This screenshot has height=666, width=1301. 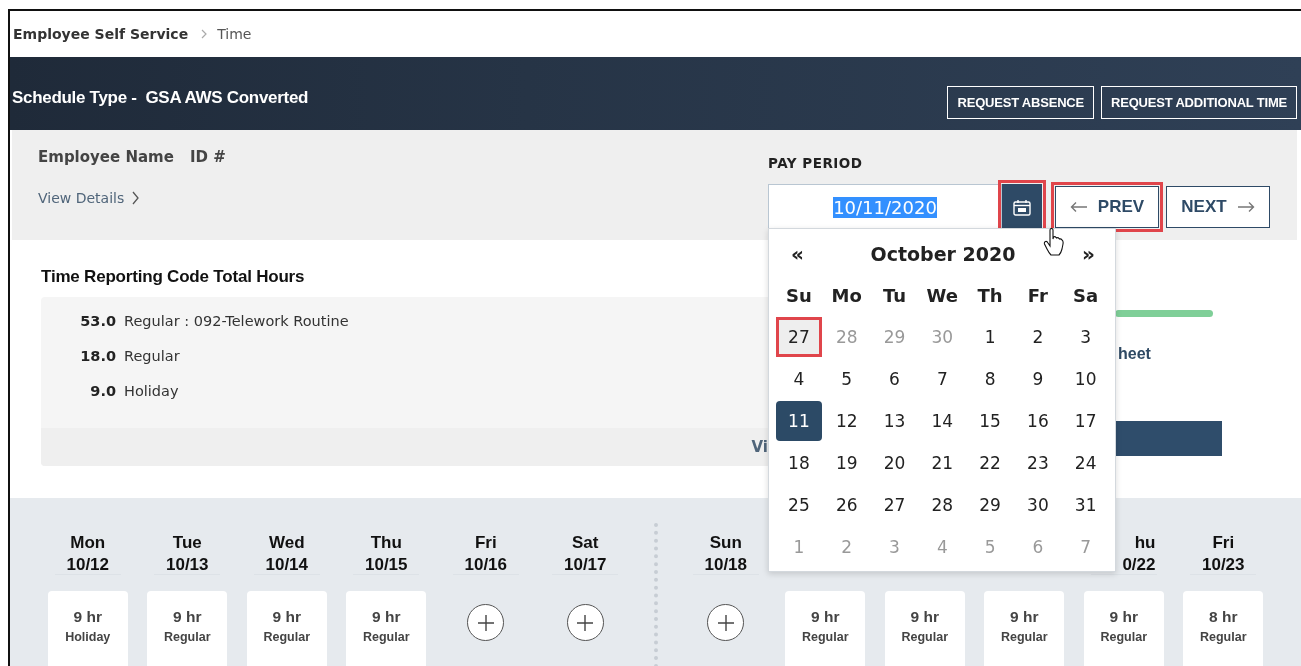 What do you see at coordinates (151, 391) in the screenshot?
I see `code-label: Holiday` at bounding box center [151, 391].